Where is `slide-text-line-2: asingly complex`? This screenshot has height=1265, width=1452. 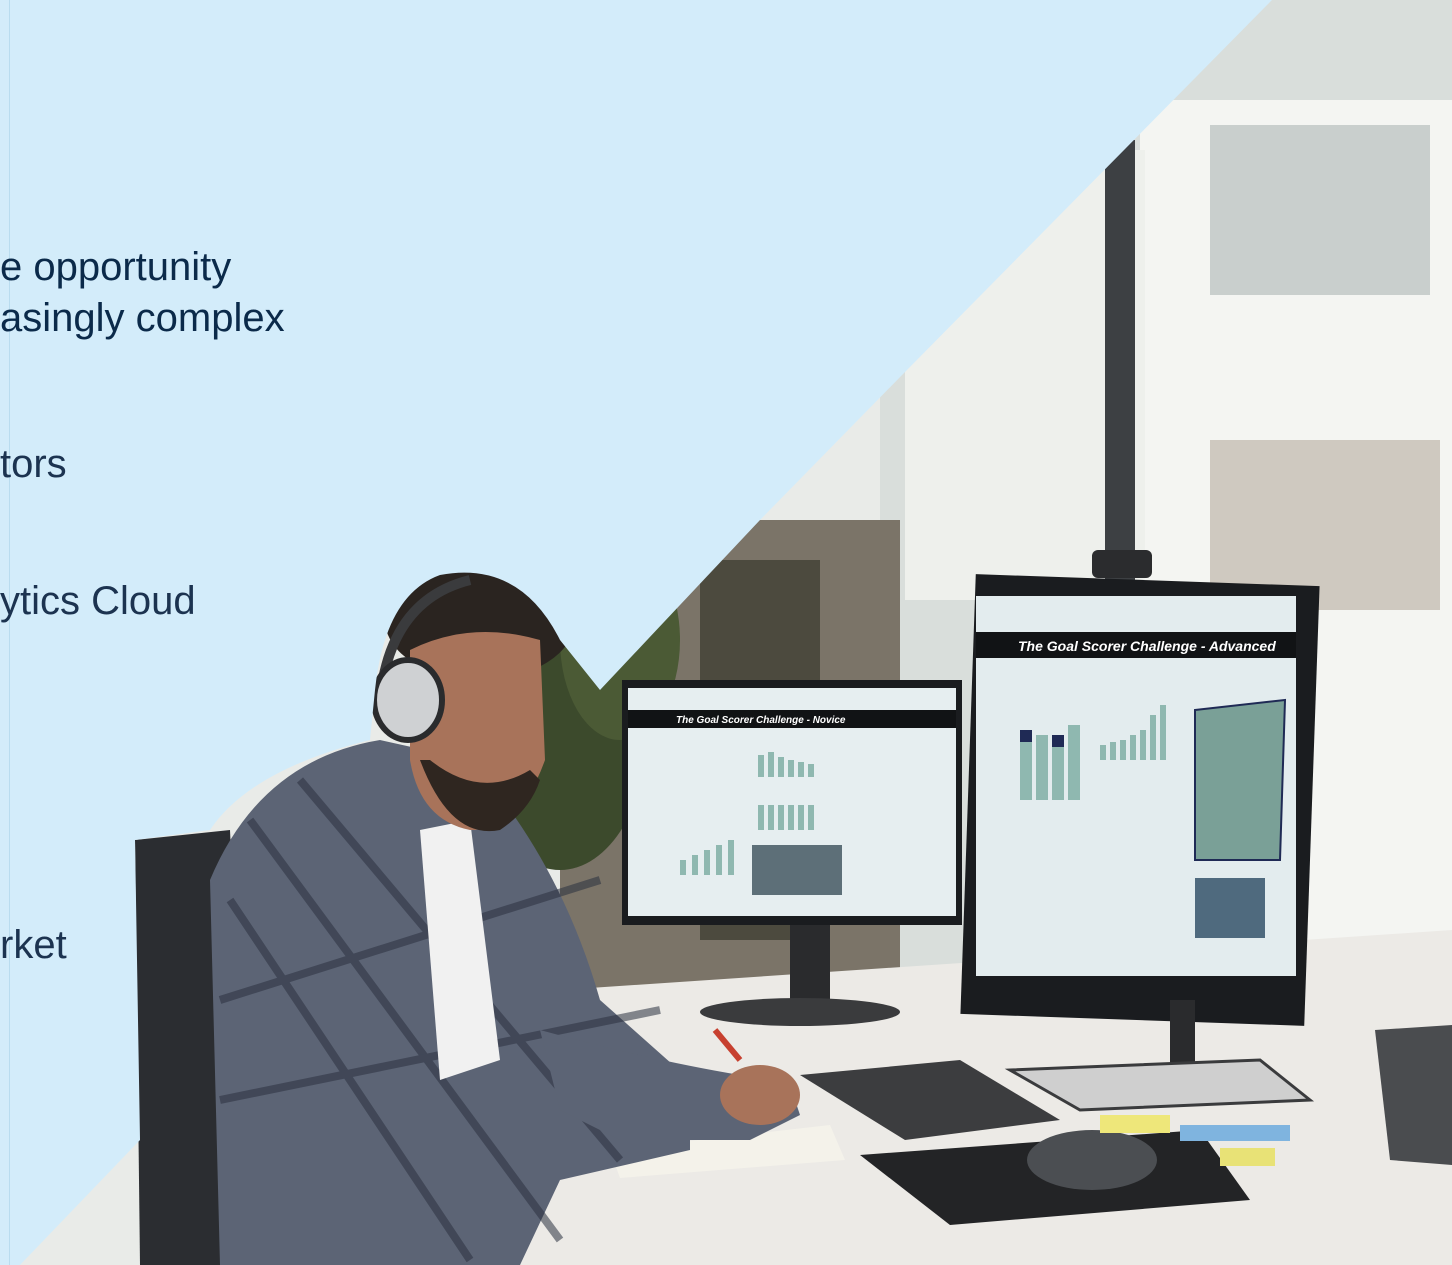
slide-text-line-2: asingly complex is located at coordinates (142, 318).